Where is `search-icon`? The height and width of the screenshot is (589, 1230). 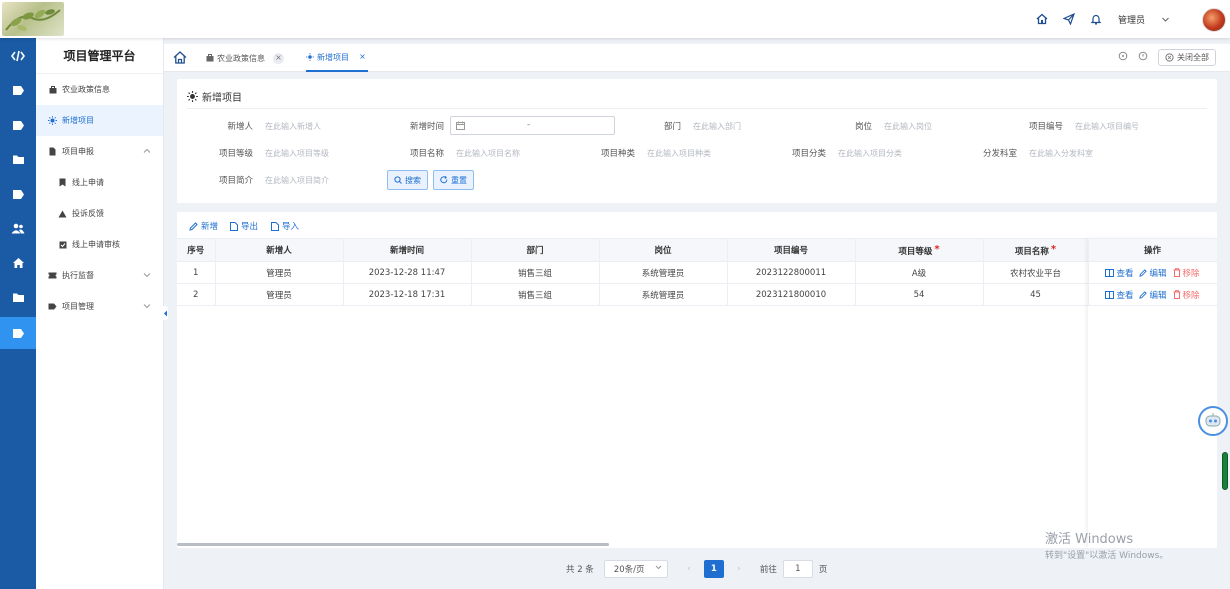
search-icon is located at coordinates (398, 180).